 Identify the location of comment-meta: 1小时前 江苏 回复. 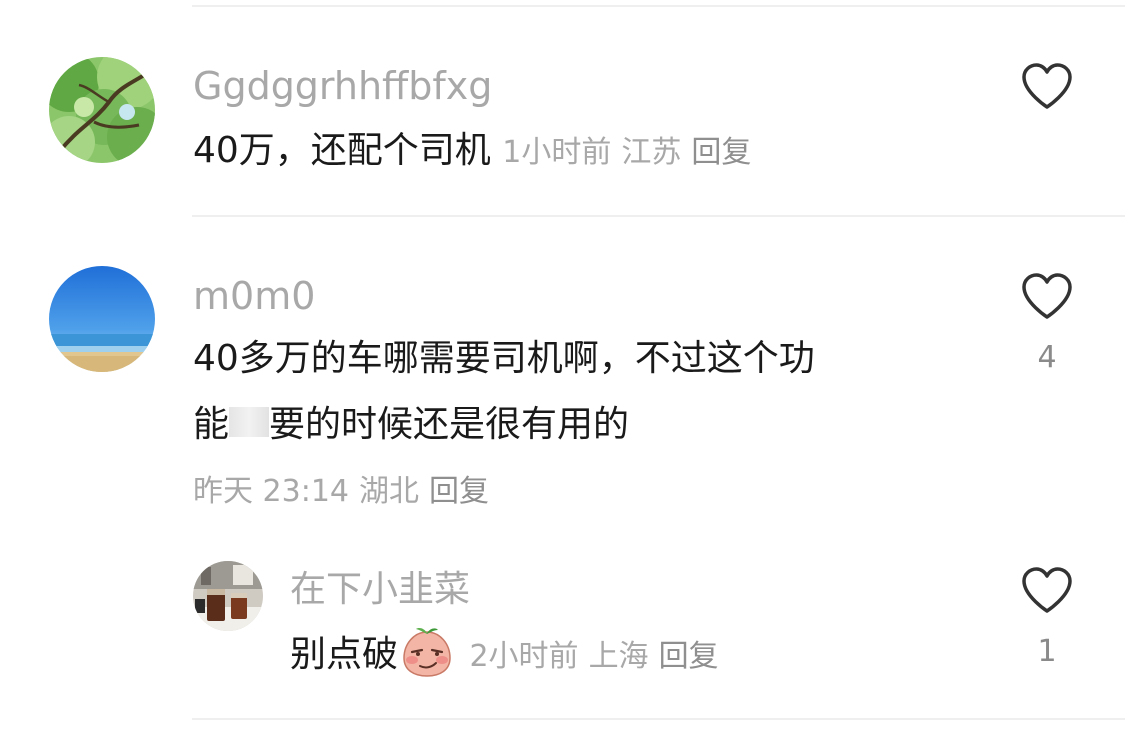
(631, 152).